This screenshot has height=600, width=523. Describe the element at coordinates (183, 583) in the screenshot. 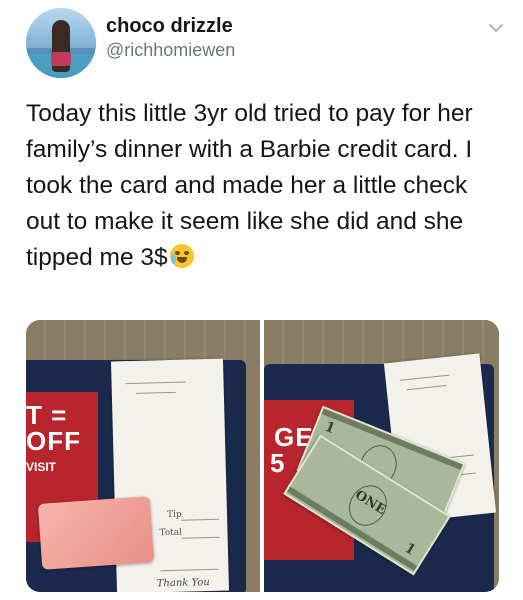

I see `receipt-note: Thank You` at that location.